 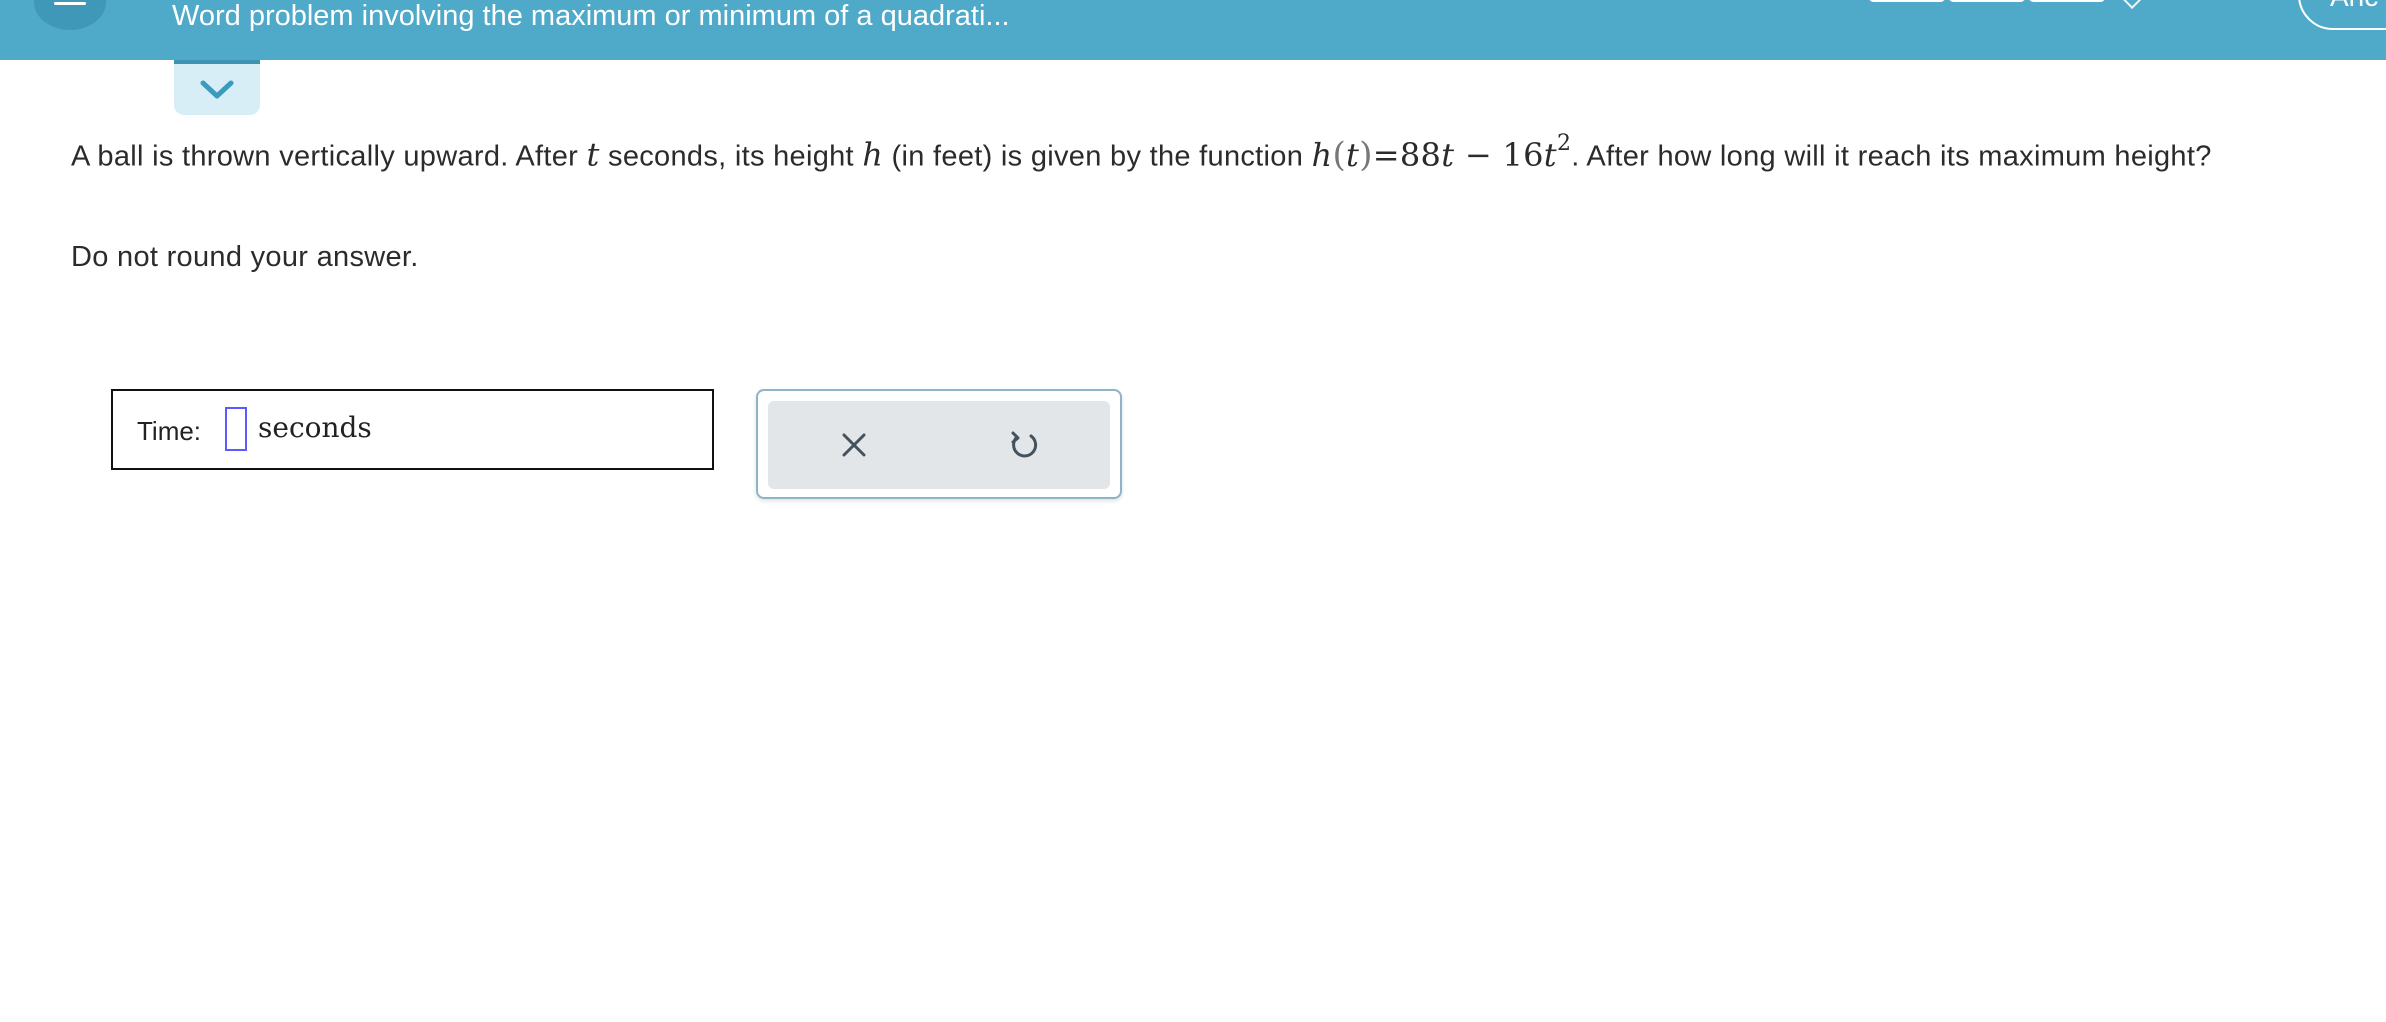 What do you see at coordinates (1097, 156) in the screenshot?
I see `question-part: (in feet) is given by the function` at bounding box center [1097, 156].